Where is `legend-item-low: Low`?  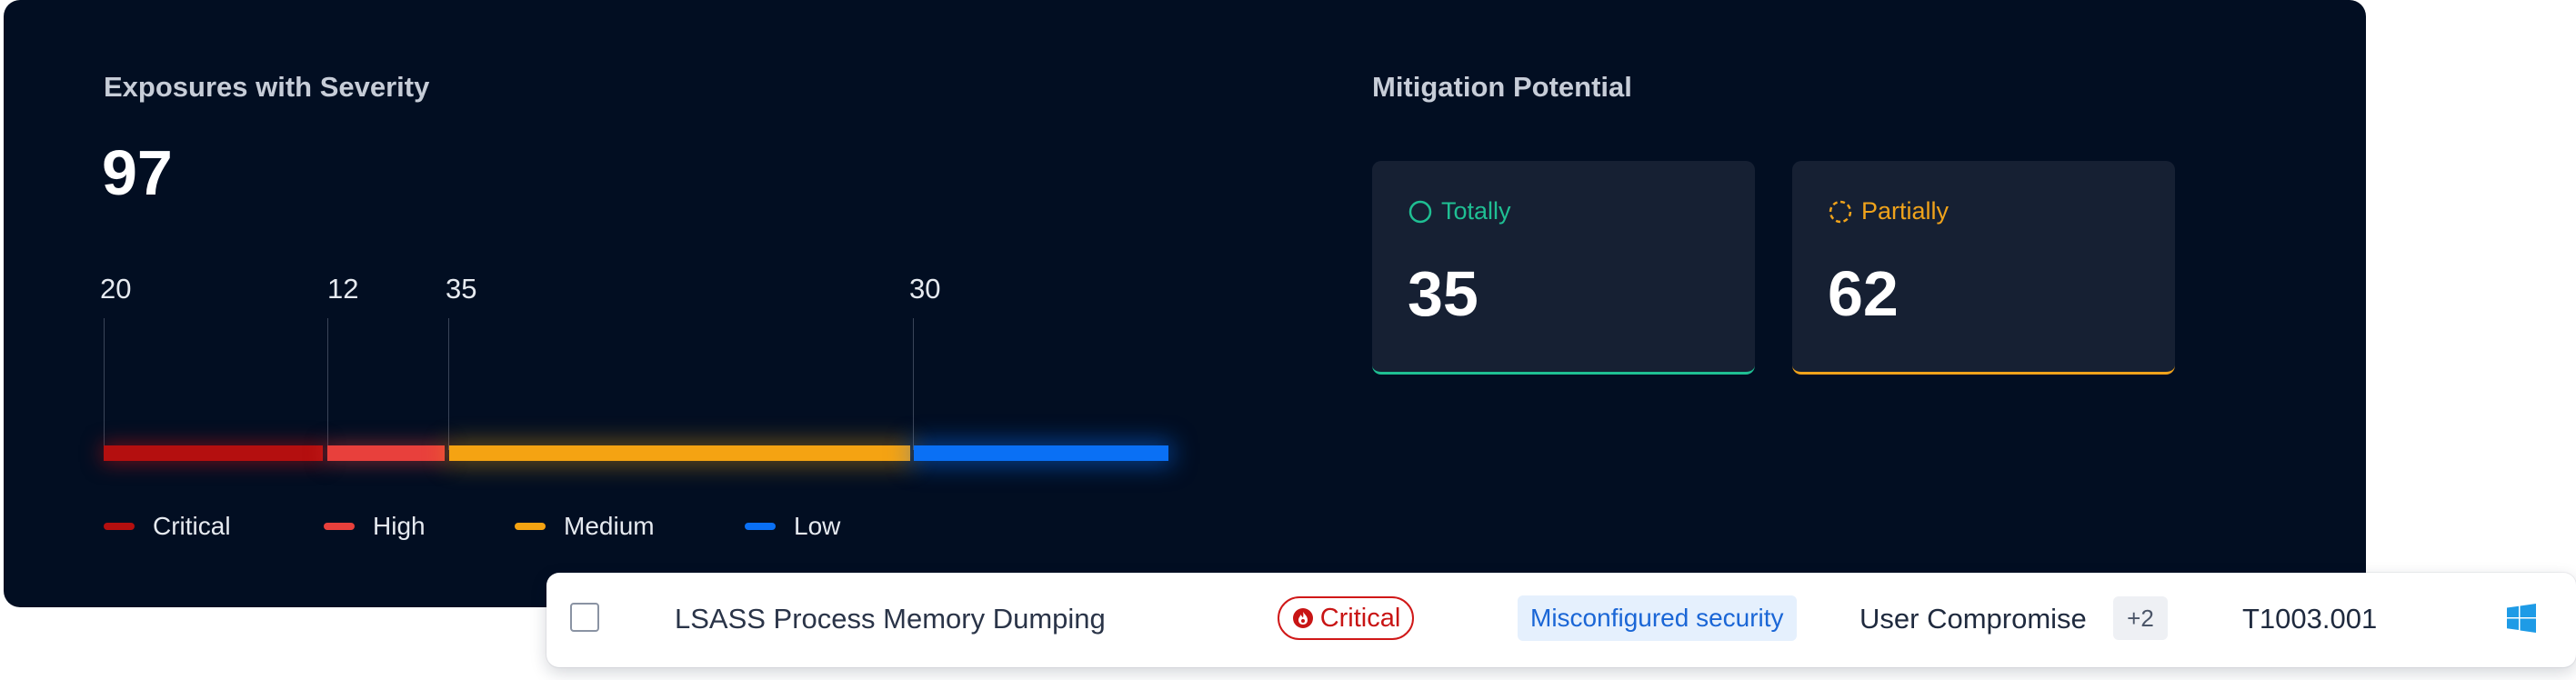 legend-item-low: Low is located at coordinates (792, 527).